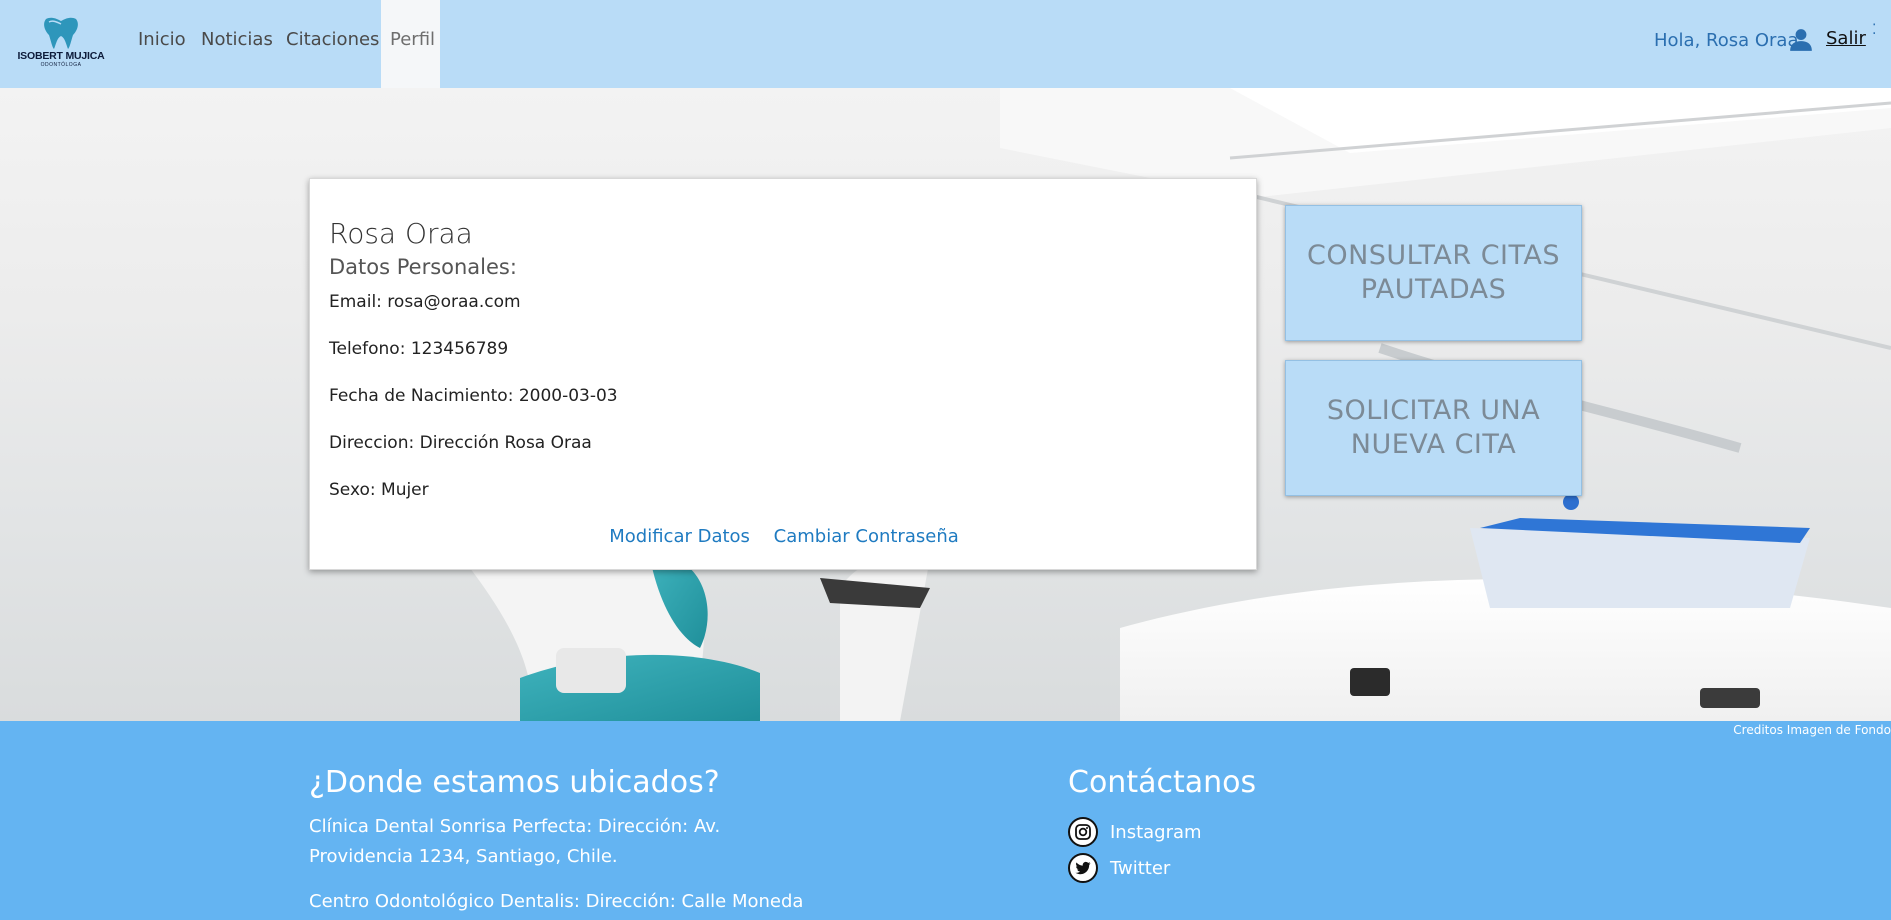  What do you see at coordinates (1801, 40) in the screenshot?
I see `person-icon` at bounding box center [1801, 40].